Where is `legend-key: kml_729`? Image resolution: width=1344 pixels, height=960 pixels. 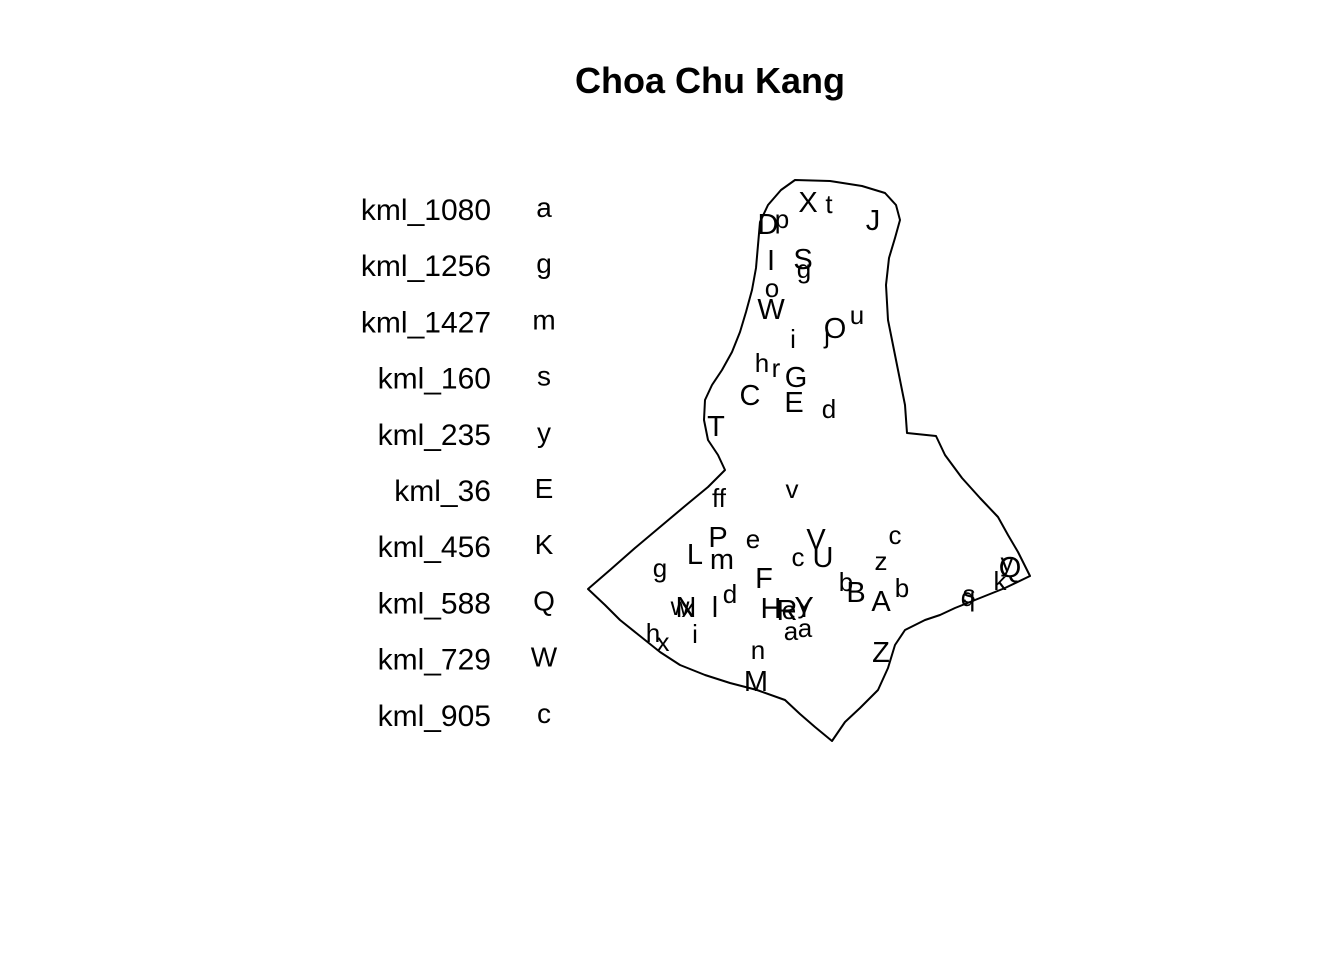 legend-key: kml_729 is located at coordinates (434, 660).